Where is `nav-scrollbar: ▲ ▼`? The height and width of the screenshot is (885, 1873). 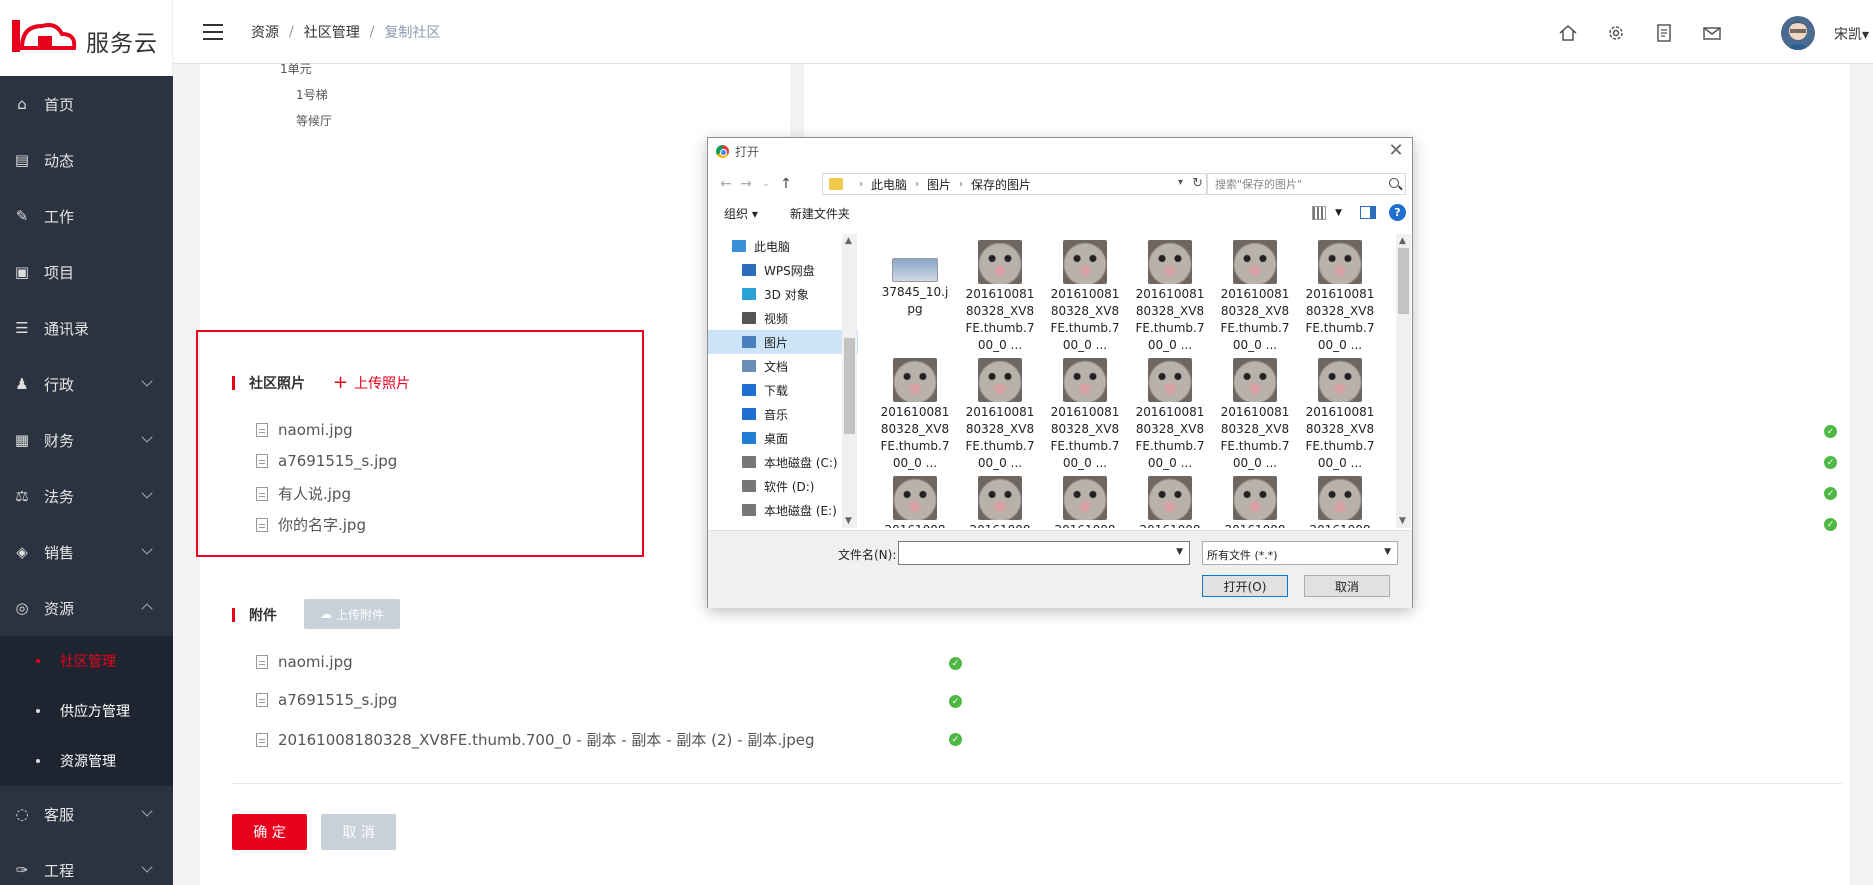
nav-scrollbar: ▲ ▼ is located at coordinates (849, 381).